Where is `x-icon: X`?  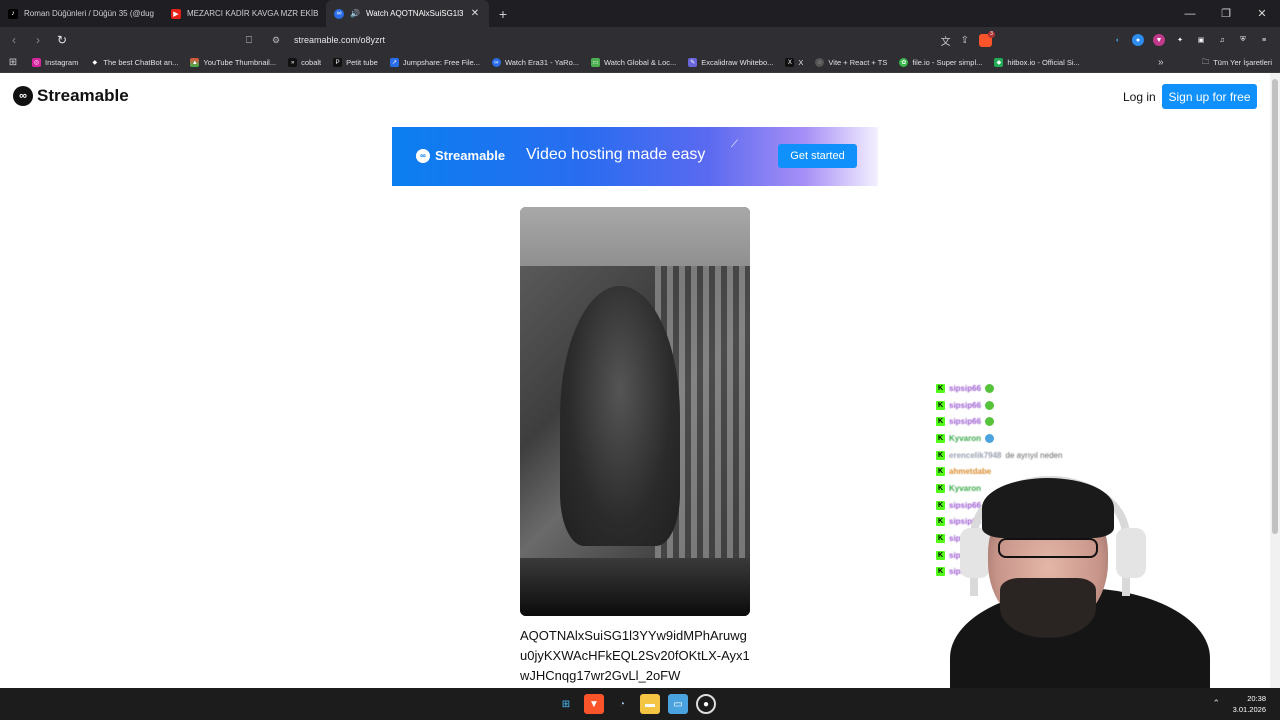 x-icon: X is located at coordinates (790, 62).